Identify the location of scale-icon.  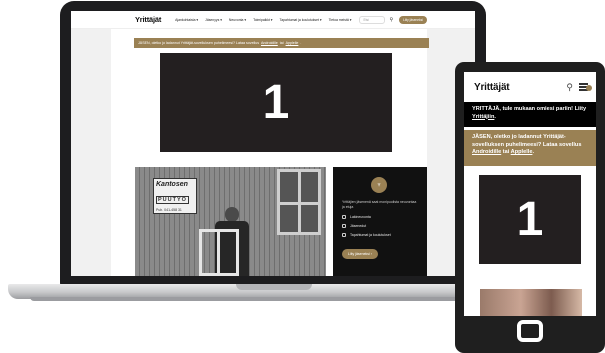
(344, 216).